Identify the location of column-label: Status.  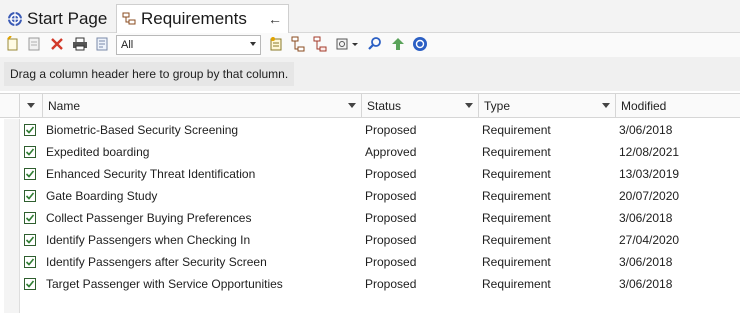
(384, 105).